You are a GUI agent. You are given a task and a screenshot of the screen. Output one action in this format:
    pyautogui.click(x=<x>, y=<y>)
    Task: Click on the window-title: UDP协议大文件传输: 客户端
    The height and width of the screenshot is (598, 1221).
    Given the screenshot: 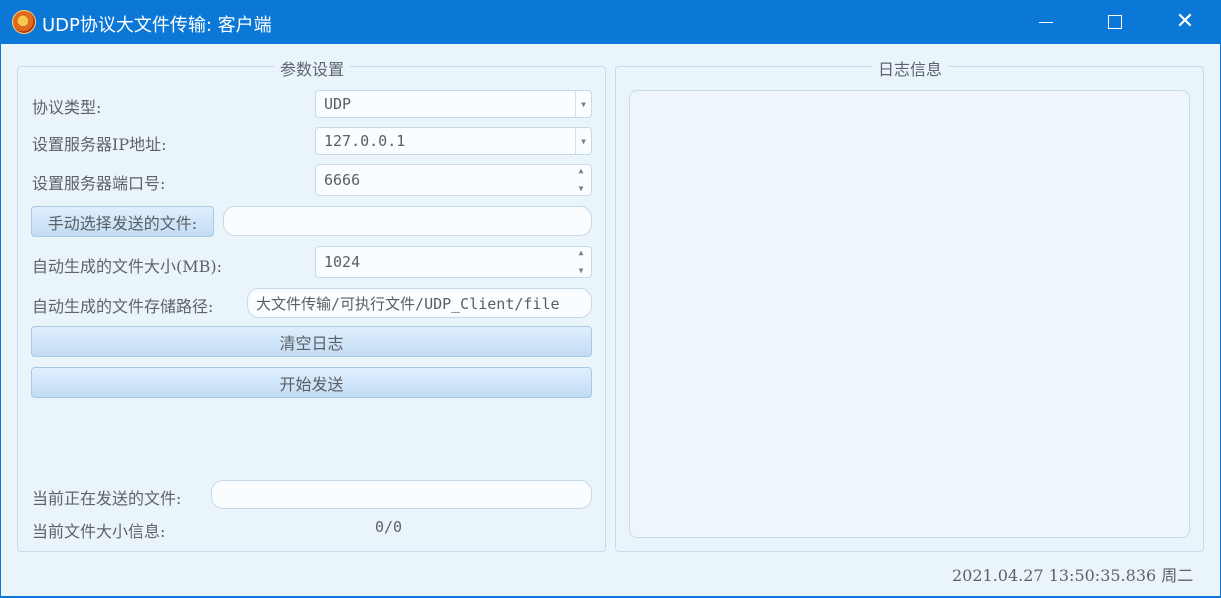 What is the action you would take?
    pyautogui.click(x=157, y=25)
    